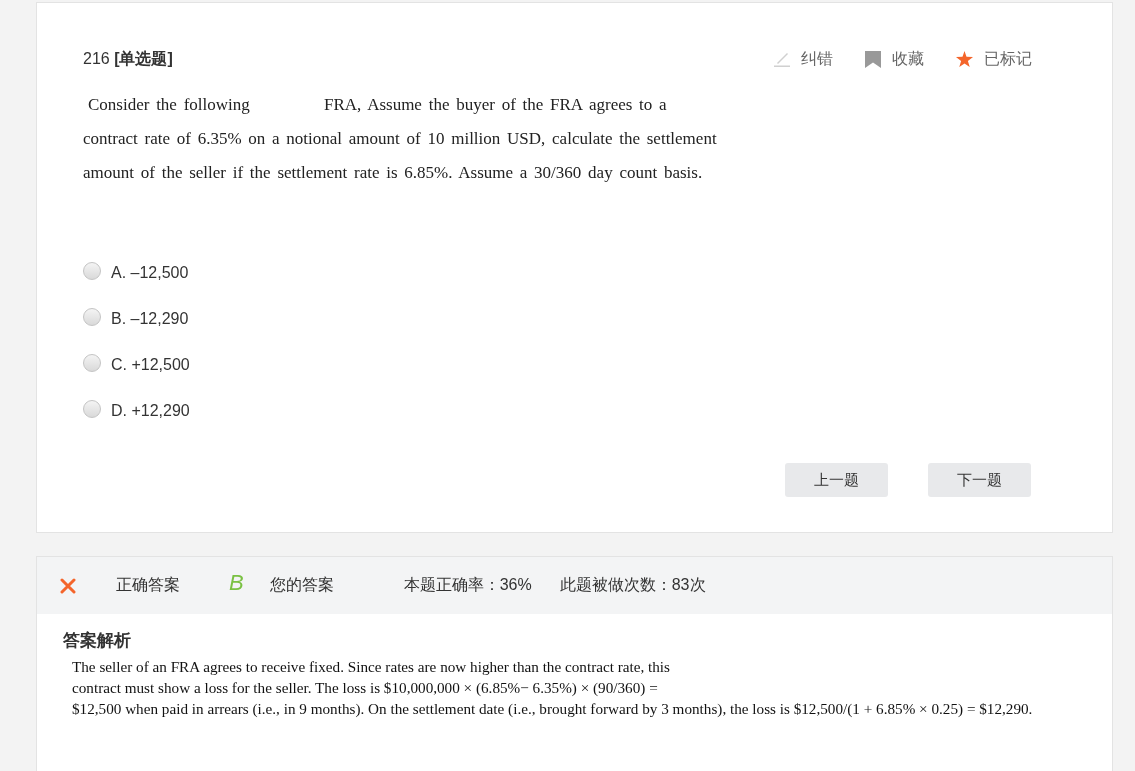 This screenshot has width=1135, height=771. Describe the element at coordinates (979, 480) in the screenshot. I see `next-button: 下一题` at that location.